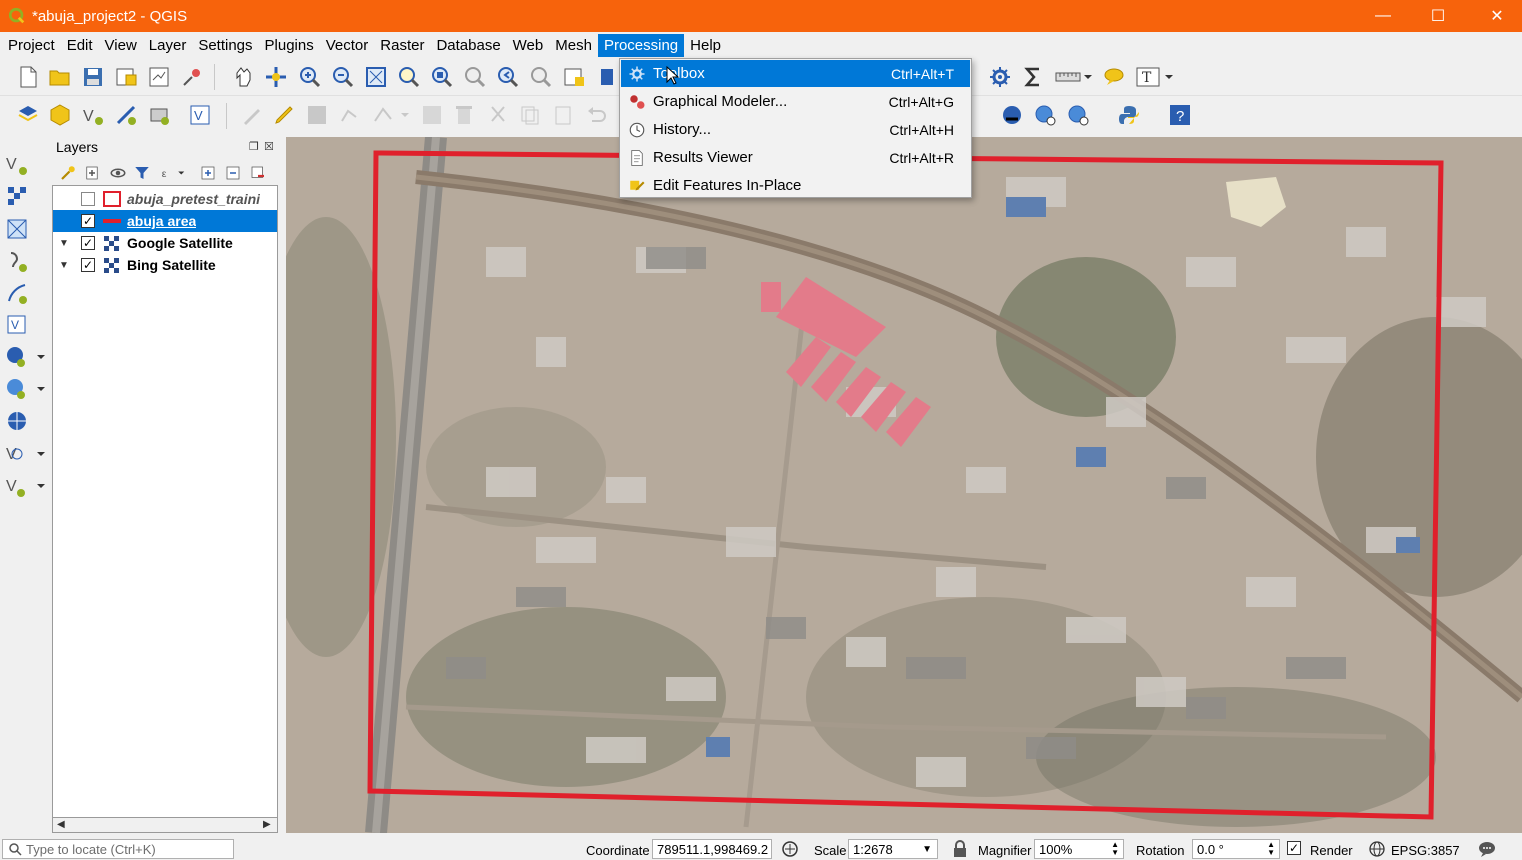  I want to click on magnifier-spinbox: 100% ▲ ▼, so click(1079, 849).